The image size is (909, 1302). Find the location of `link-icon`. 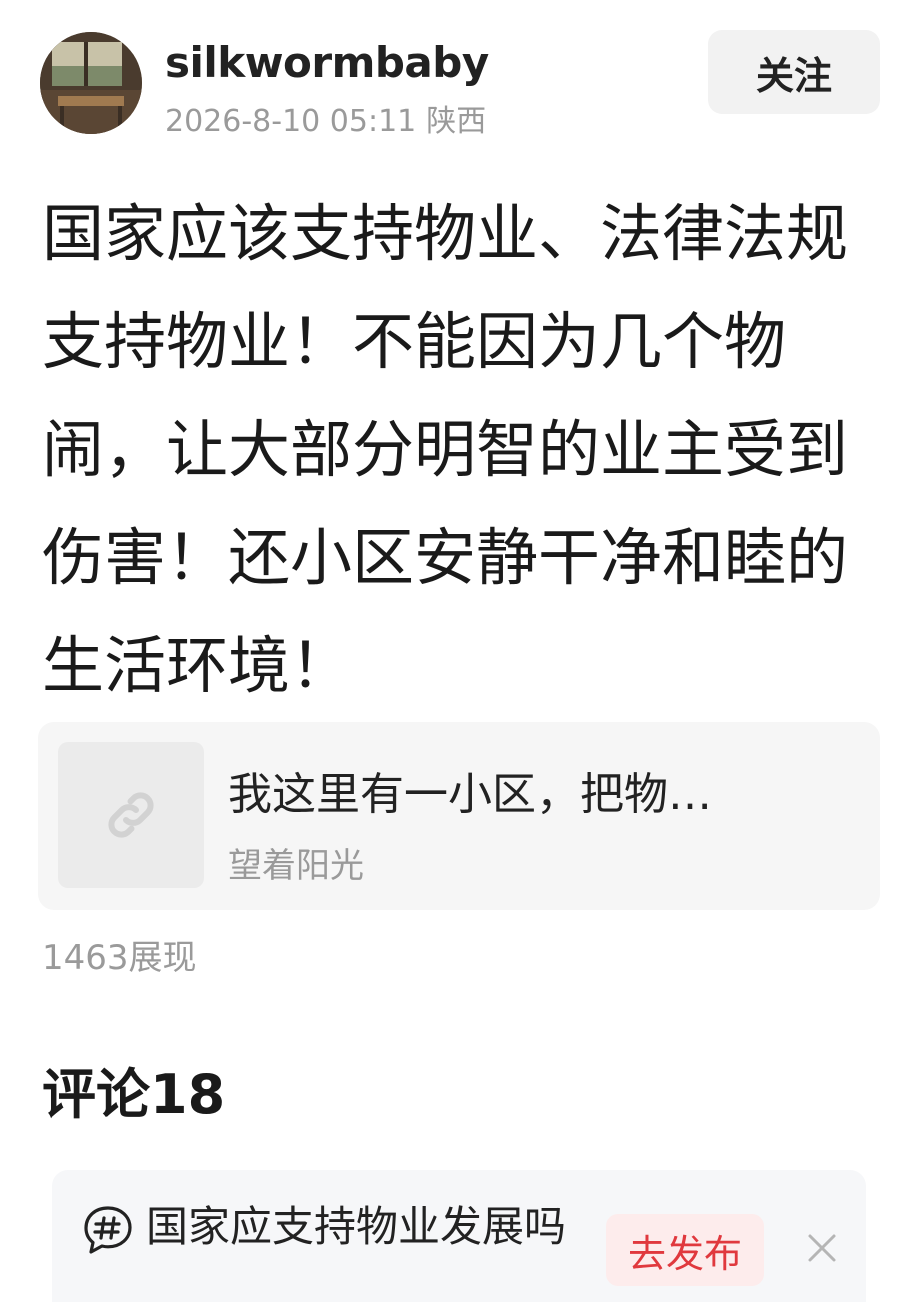

link-icon is located at coordinates (131, 815).